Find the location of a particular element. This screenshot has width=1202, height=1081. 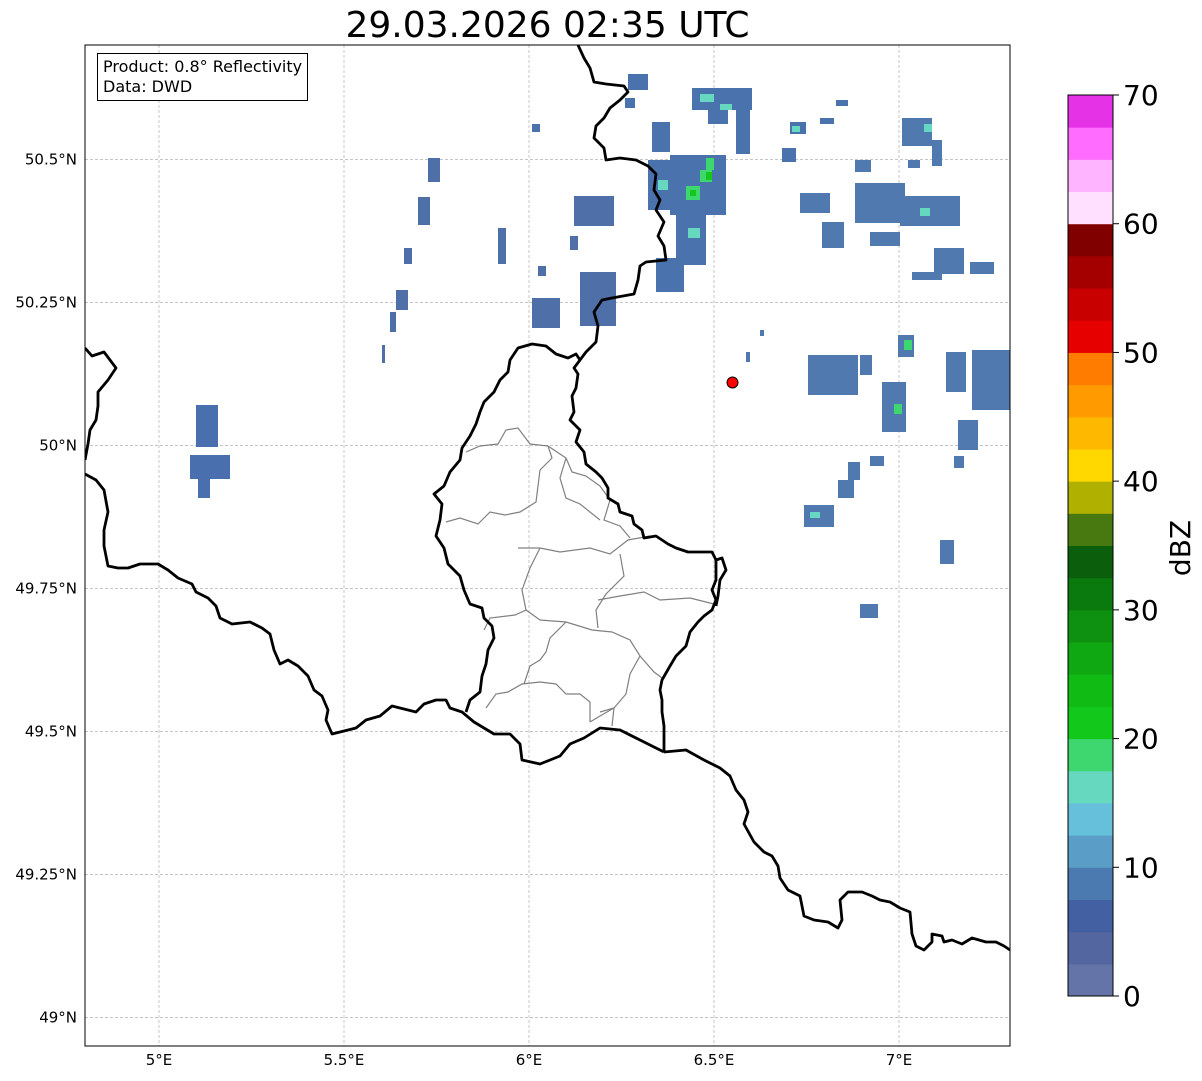

lat-tick-label: 50°N is located at coordinates (58, 445).